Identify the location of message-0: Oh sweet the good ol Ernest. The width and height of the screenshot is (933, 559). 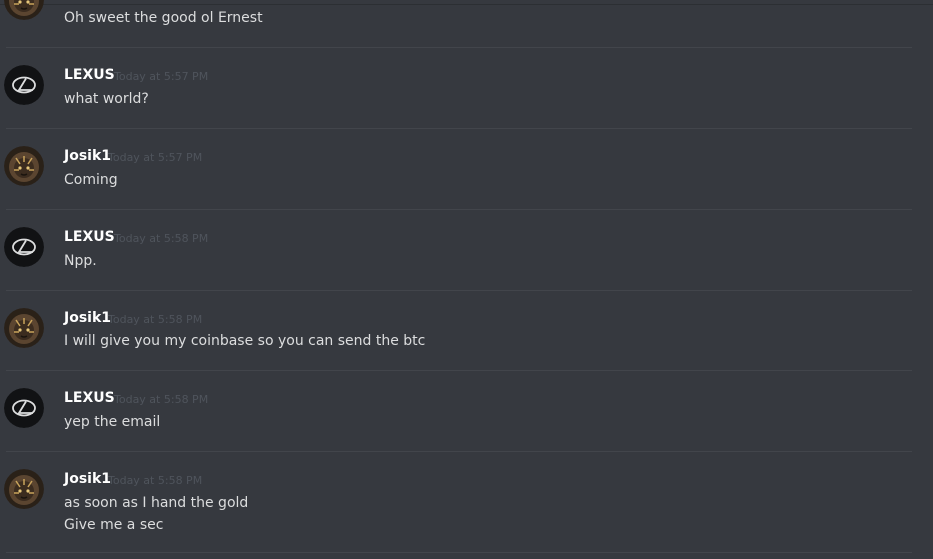
(456, 23).